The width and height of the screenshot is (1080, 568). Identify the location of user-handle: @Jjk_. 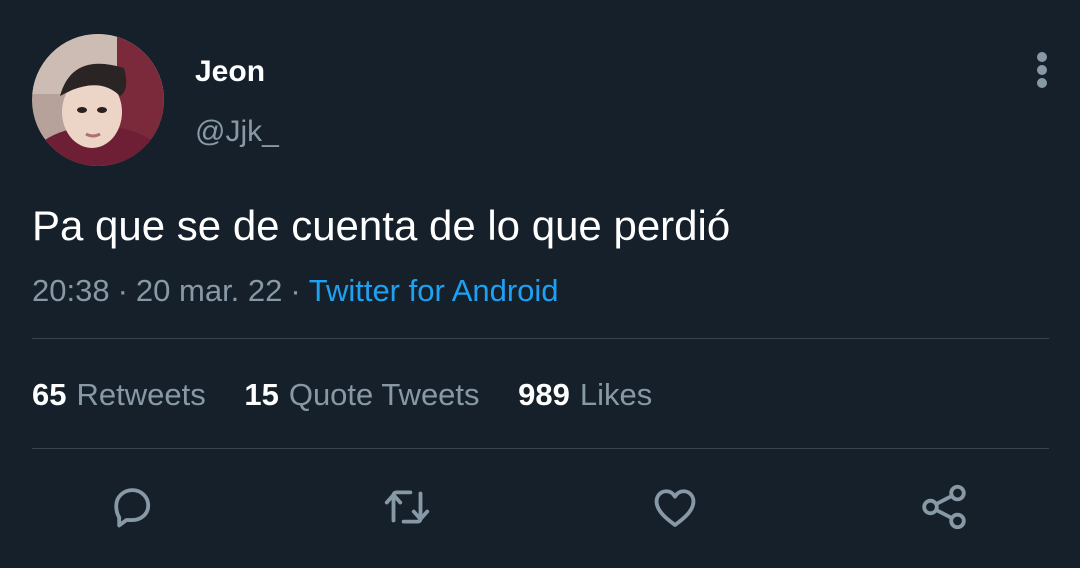
(237, 132).